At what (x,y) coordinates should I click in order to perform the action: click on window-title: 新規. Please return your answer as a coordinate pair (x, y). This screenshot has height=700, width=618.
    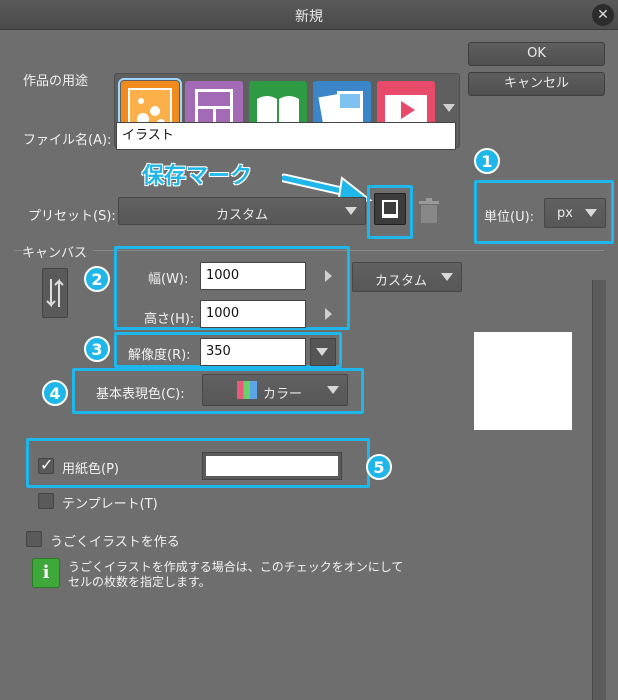
    Looking at the image, I should click on (309, 17).